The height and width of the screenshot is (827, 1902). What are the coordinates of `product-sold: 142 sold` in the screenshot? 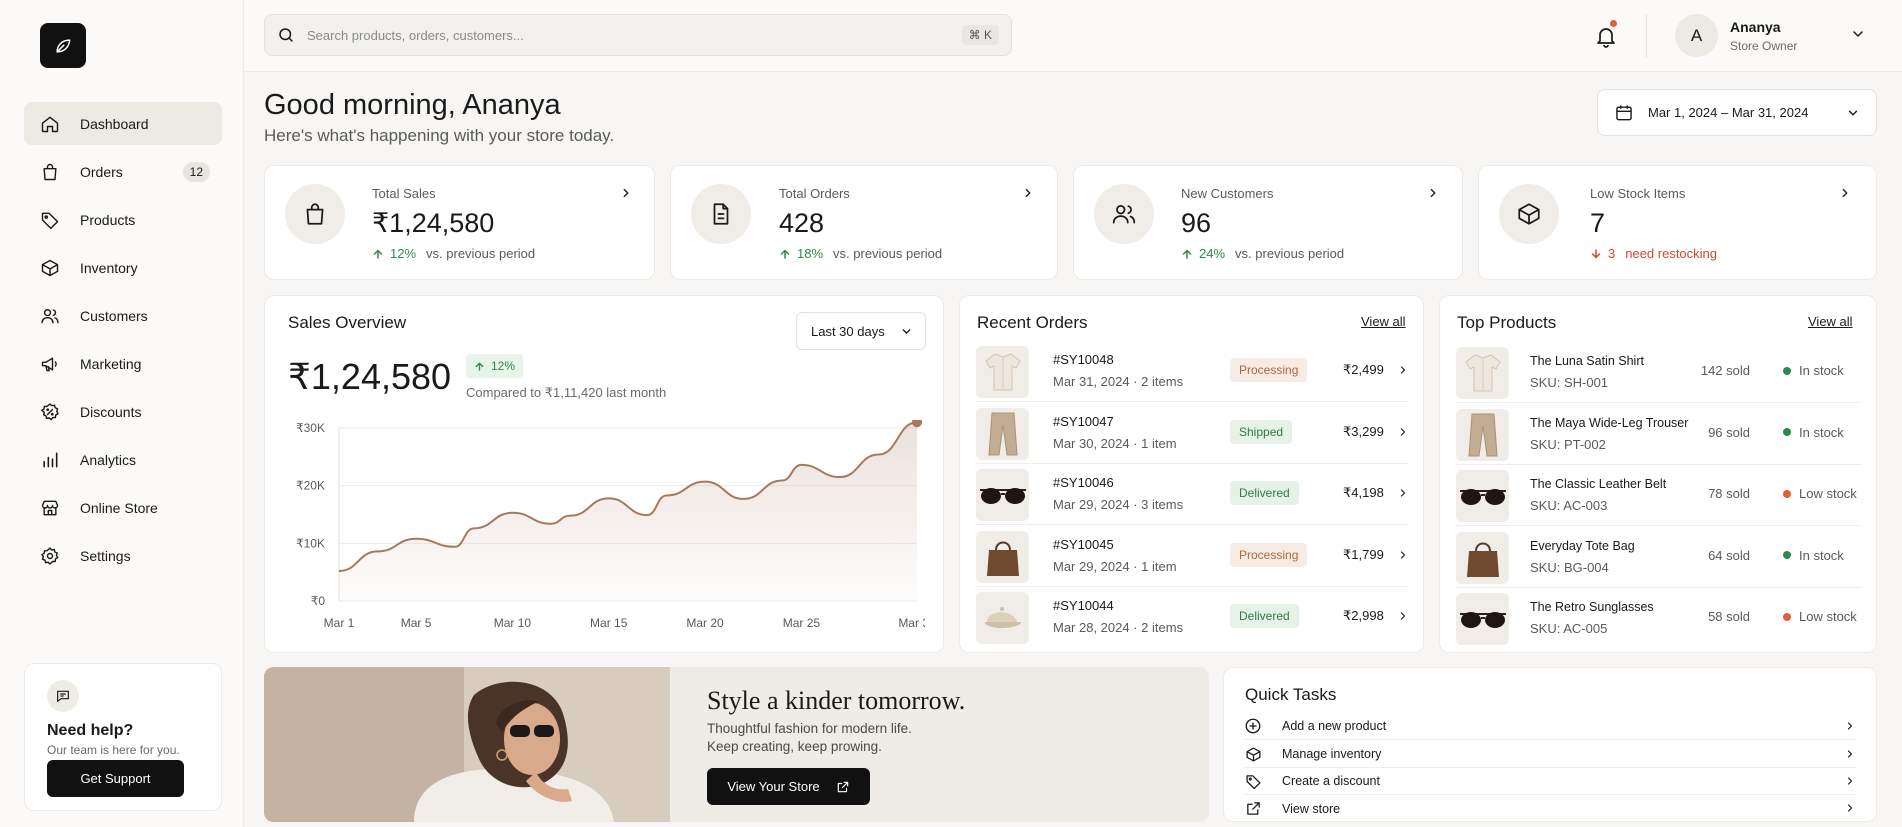 It's located at (1725, 370).